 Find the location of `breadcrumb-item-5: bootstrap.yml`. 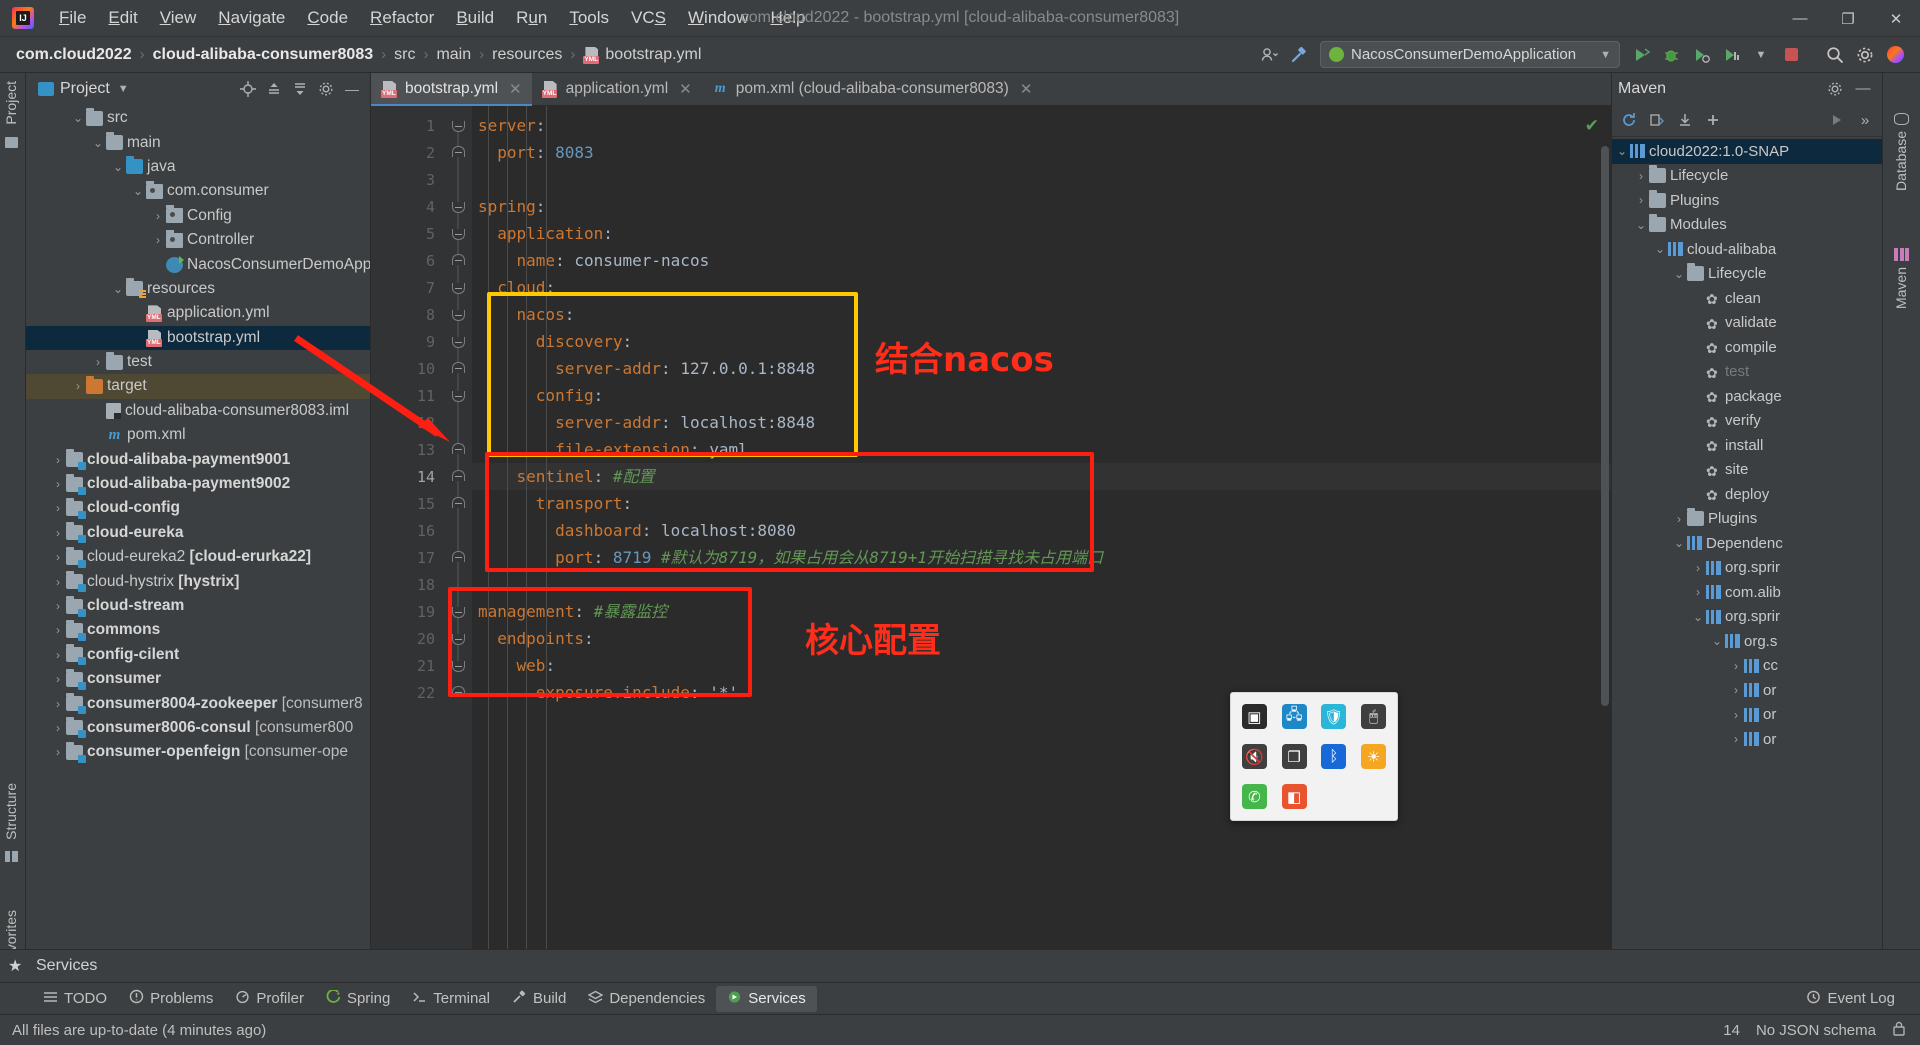

breadcrumb-item-5: bootstrap.yml is located at coordinates (642, 55).